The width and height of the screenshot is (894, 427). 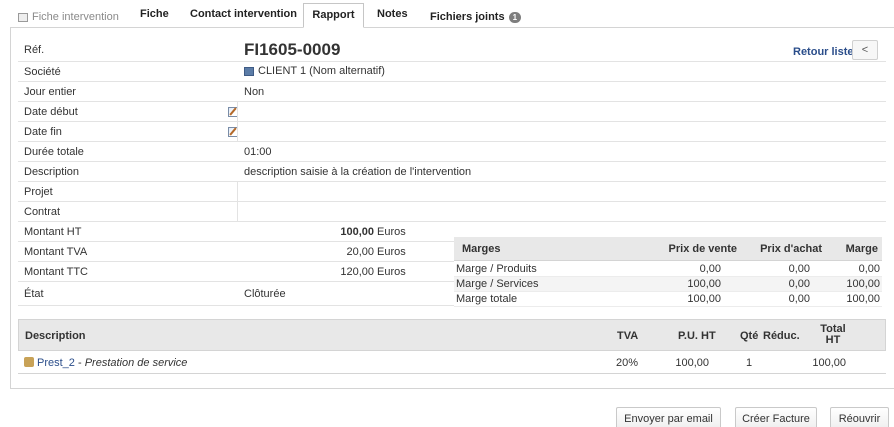 I want to click on tab-fiche: Fiche, so click(x=154, y=17).